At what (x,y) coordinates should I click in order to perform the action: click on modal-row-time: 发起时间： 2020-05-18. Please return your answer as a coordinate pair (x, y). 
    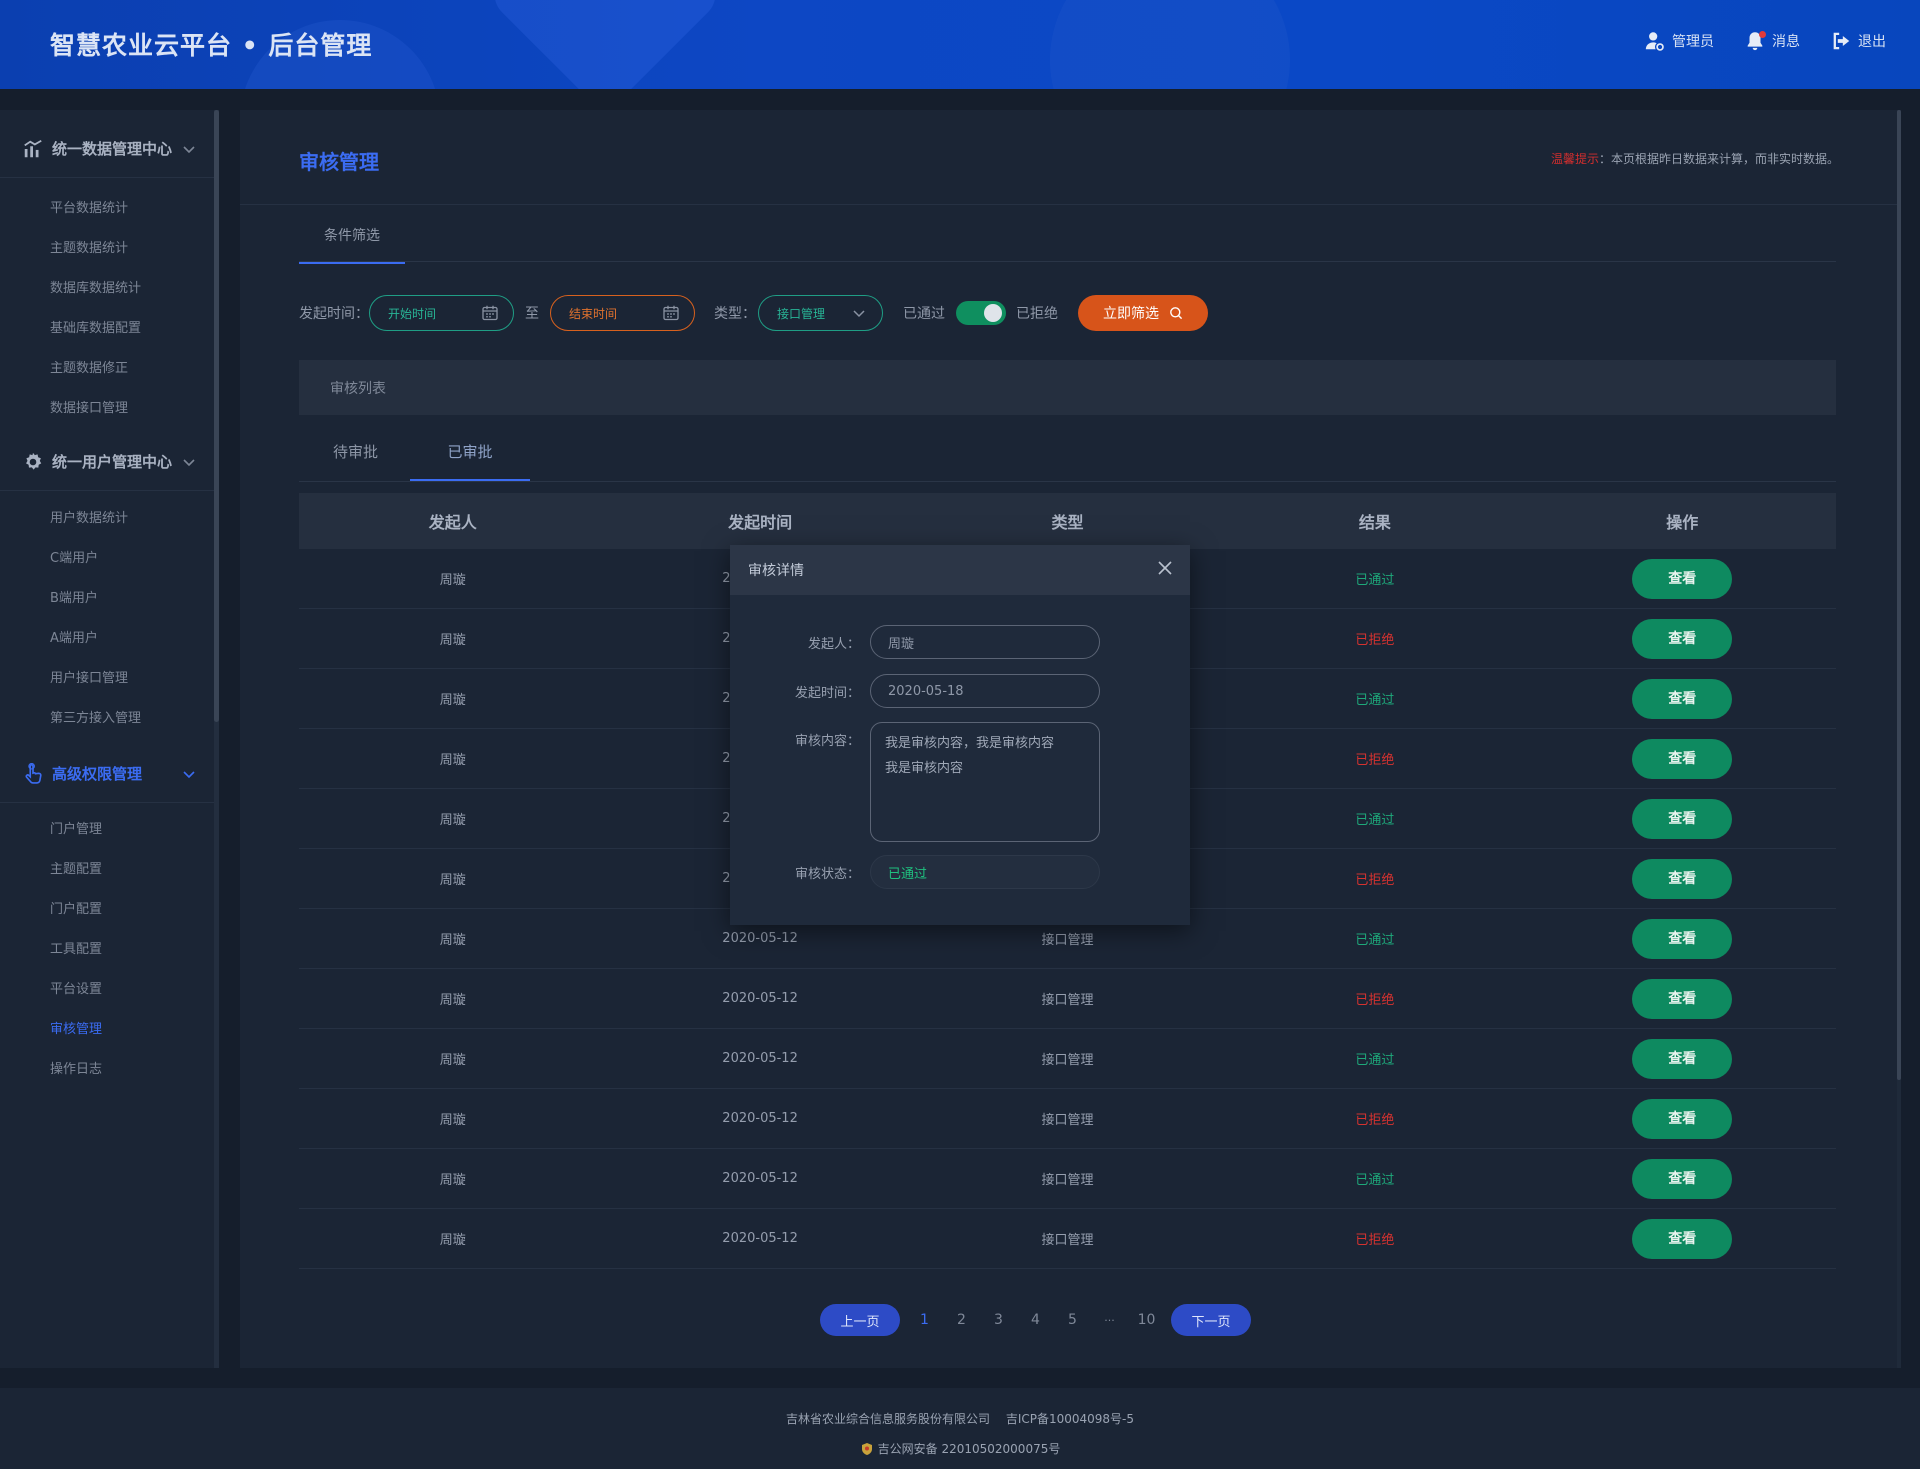
    Looking at the image, I should click on (960, 691).